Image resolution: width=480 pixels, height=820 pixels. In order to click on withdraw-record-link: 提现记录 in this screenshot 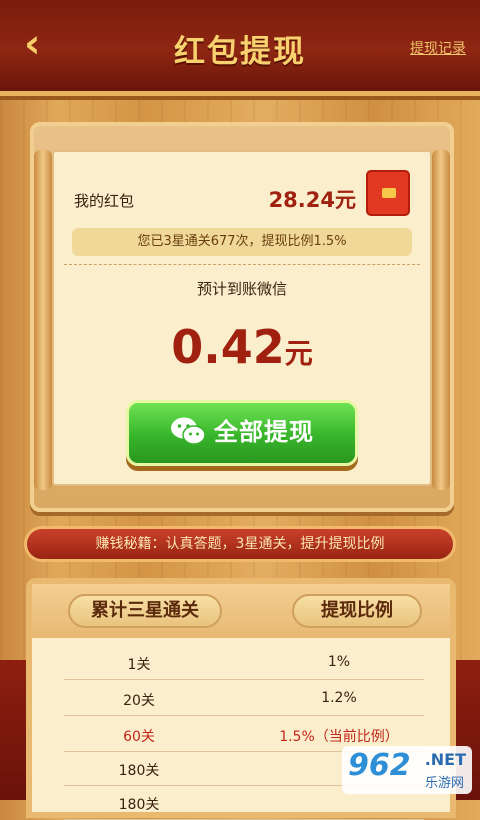, I will do `click(438, 48)`.